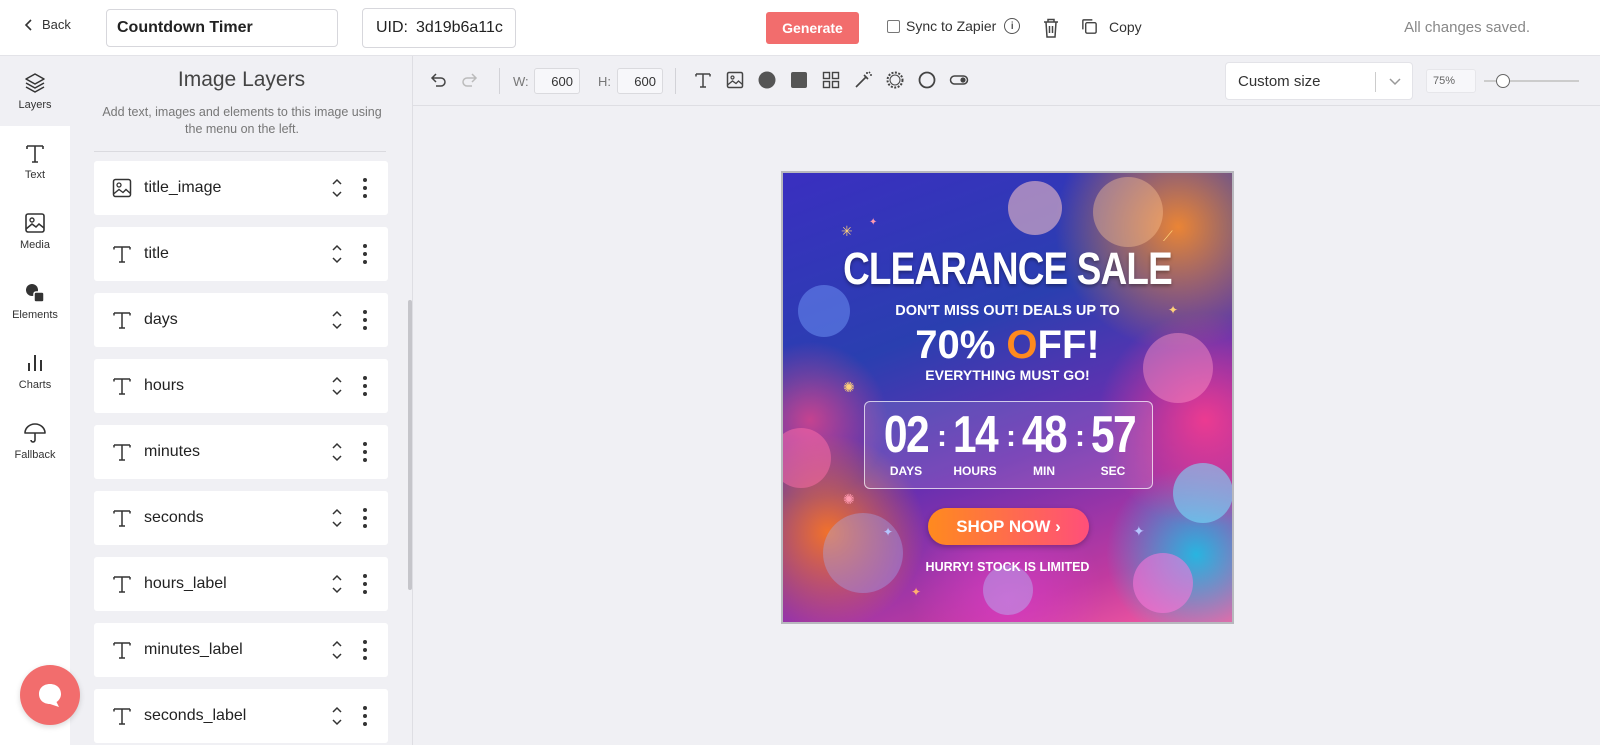  What do you see at coordinates (161, 319) in the screenshot?
I see `layer-name: days` at bounding box center [161, 319].